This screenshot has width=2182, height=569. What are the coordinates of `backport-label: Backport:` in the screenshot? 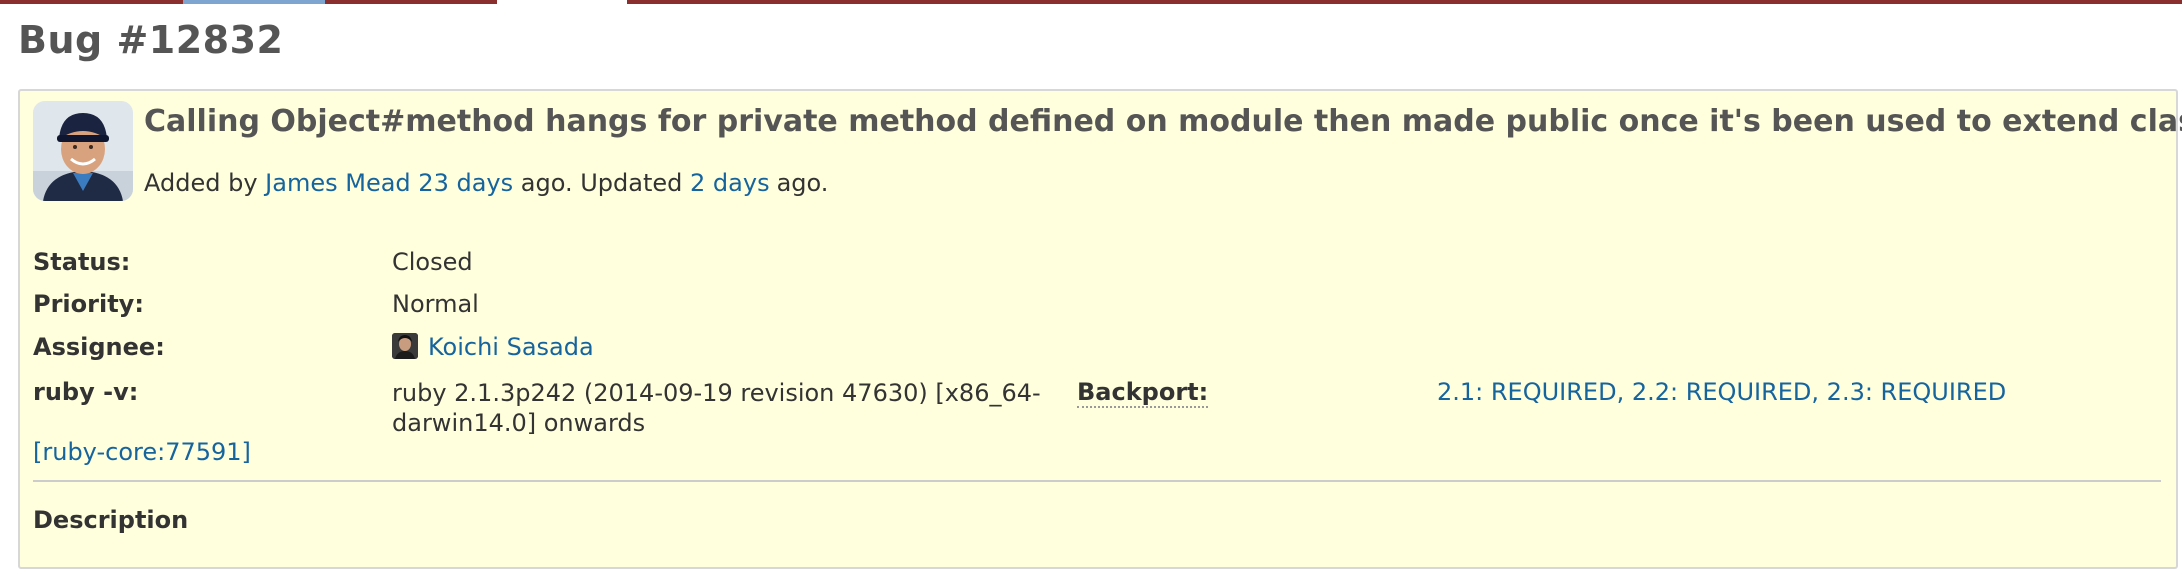 It's located at (1143, 393).